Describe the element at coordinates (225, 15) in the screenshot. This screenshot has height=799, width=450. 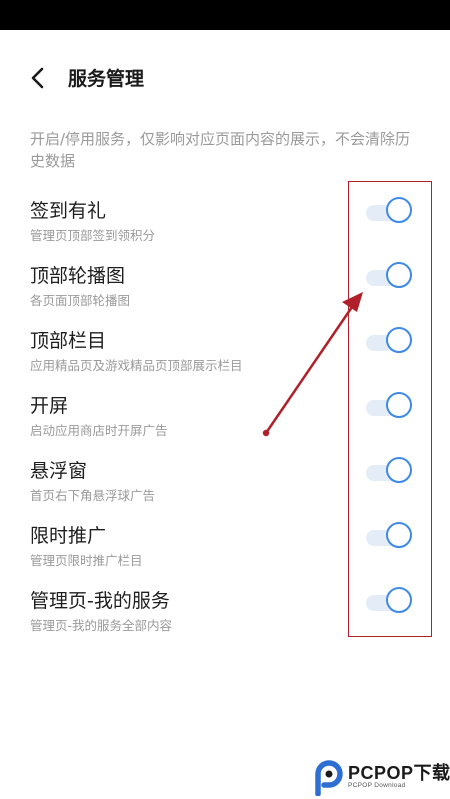
I see `status-bar` at that location.